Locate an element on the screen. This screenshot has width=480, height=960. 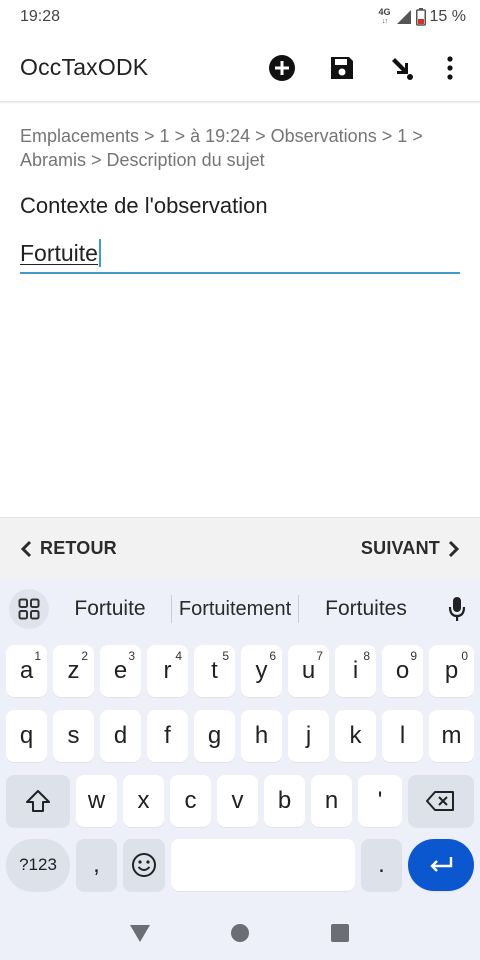
mic-icon is located at coordinates (457, 609).